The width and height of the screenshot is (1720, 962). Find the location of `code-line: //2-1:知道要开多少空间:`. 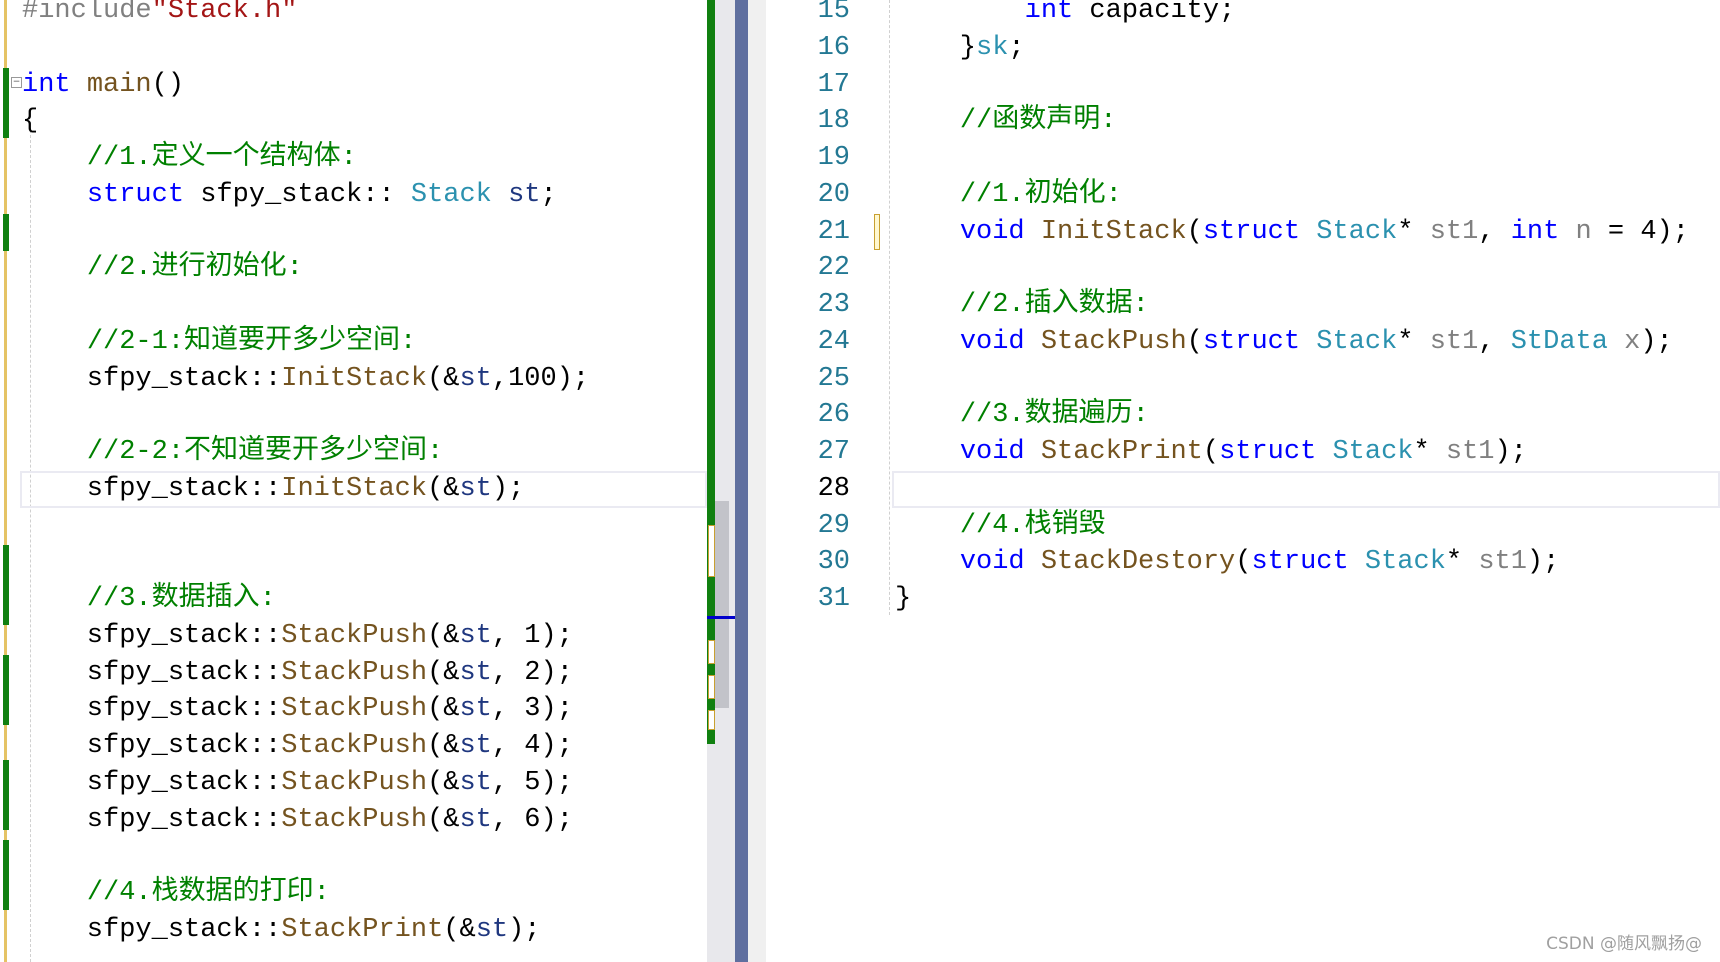

code-line: //2-1:知道要开多少空间: is located at coordinates (353, 342).